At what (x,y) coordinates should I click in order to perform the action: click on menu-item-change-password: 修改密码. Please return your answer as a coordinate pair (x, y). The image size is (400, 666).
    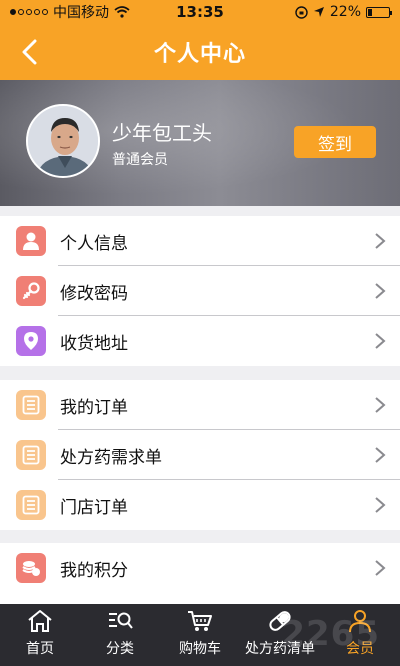
    Looking at the image, I should click on (200, 291).